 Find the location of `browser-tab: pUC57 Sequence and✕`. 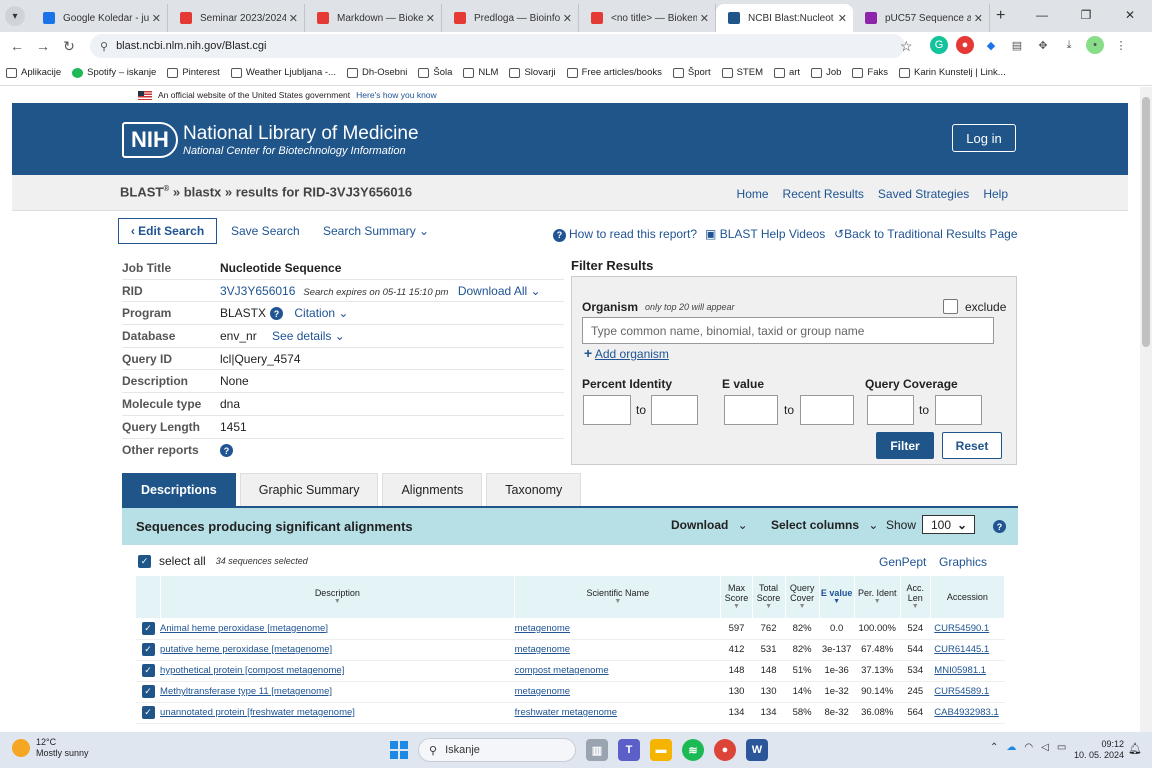

browser-tab: pUC57 Sequence and✕ is located at coordinates (921, 18).